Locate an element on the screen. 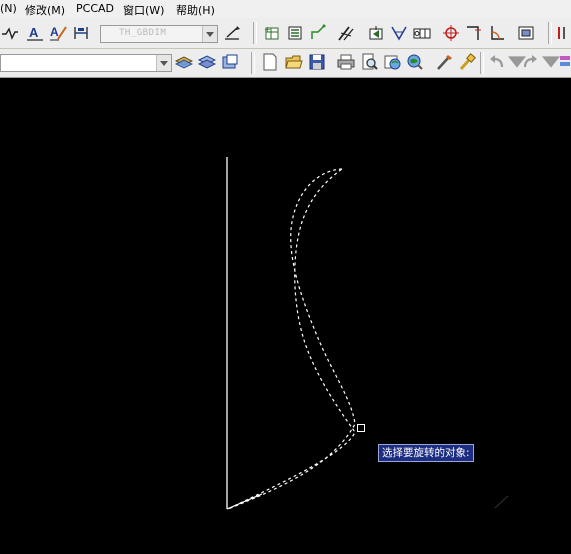  standard-toolbar is located at coordinates (285, 63).